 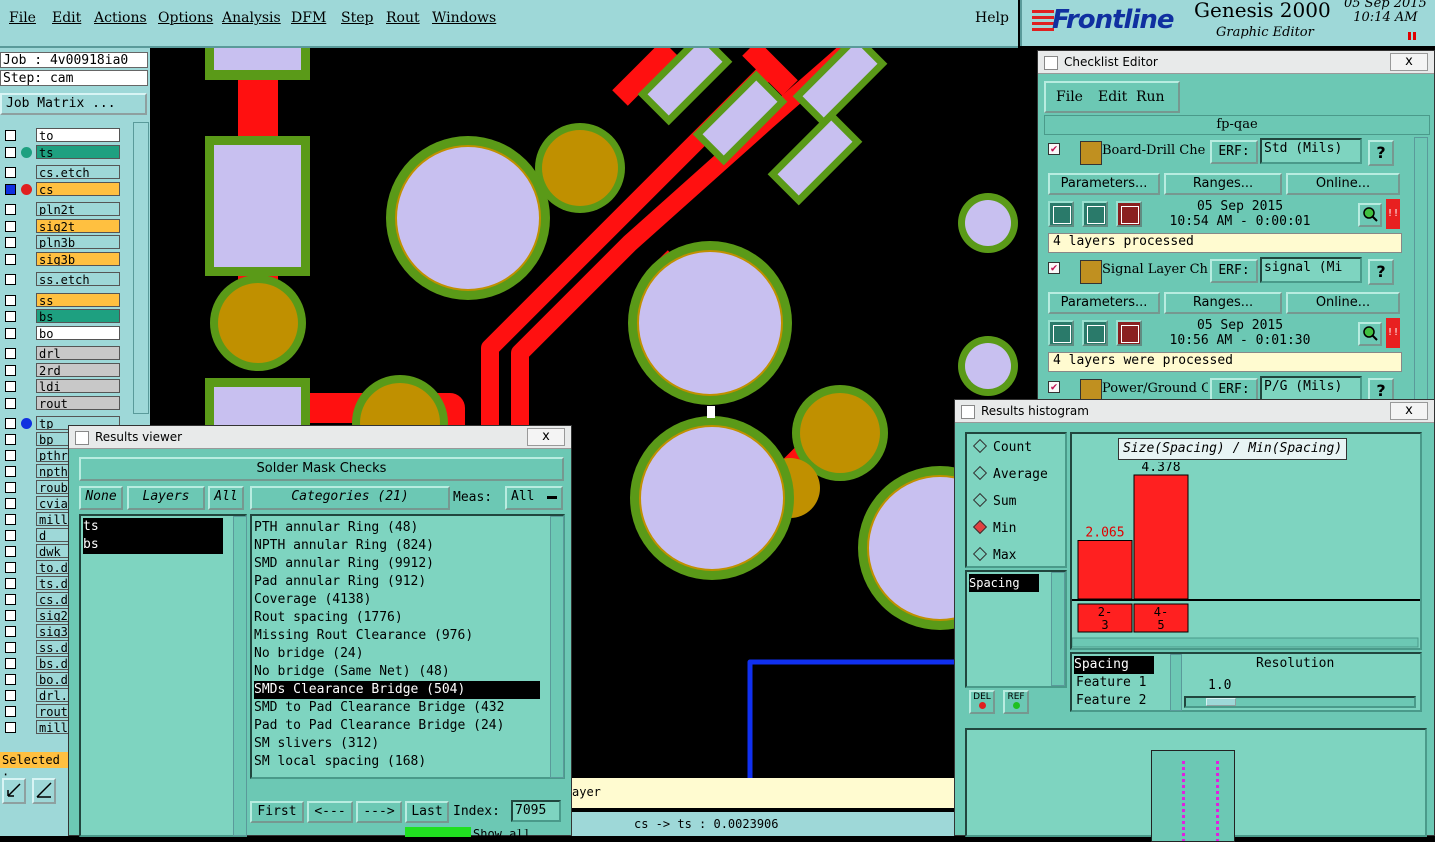 What do you see at coordinates (536, 811) in the screenshot?
I see `index-input: 7095` at bounding box center [536, 811].